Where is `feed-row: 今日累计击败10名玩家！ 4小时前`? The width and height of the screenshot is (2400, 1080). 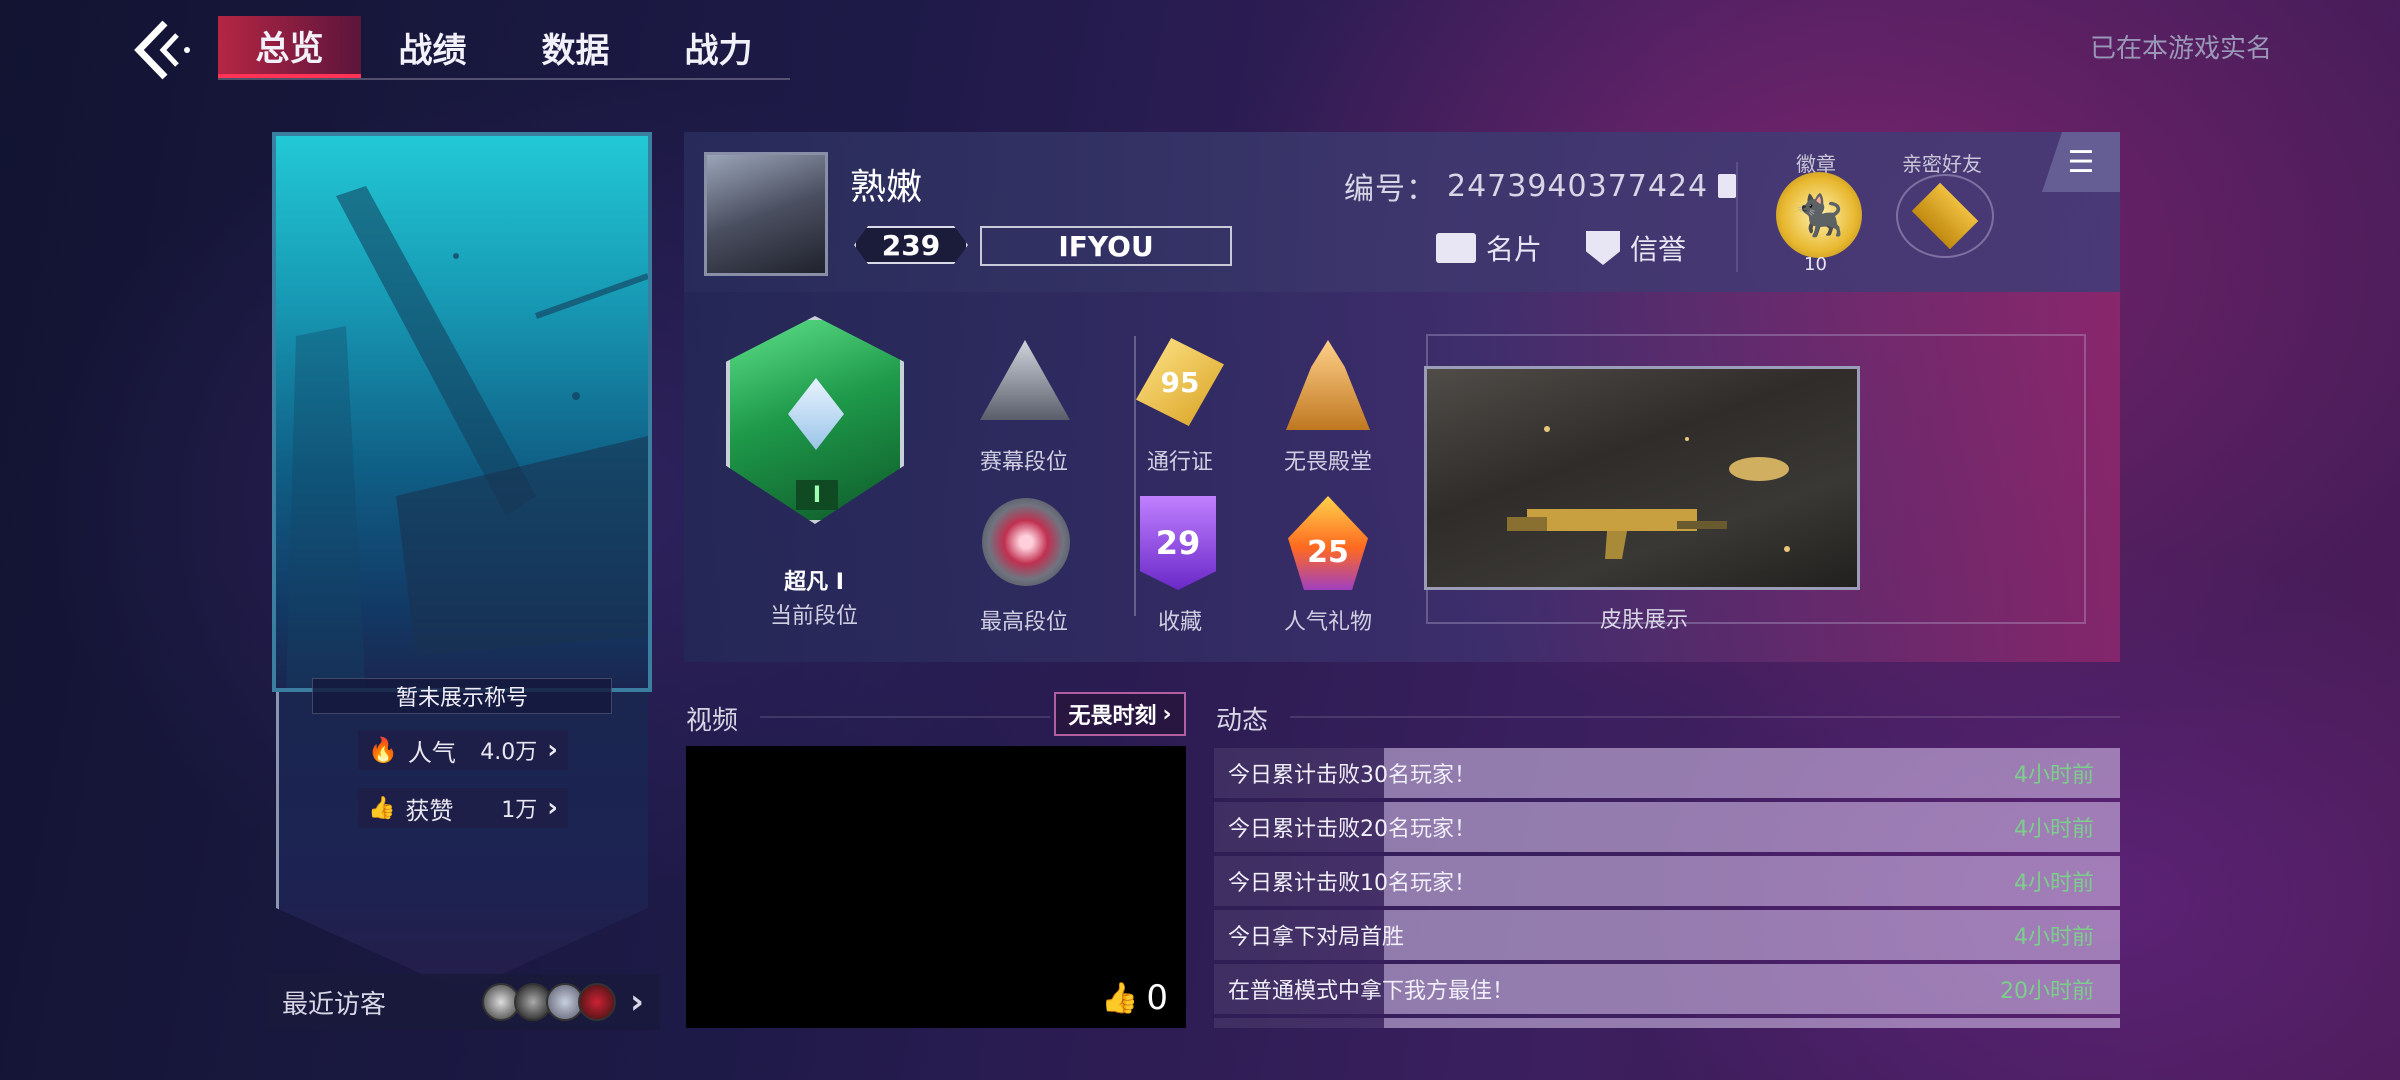
feed-row: 今日累计击败10名玩家！ 4小时前 is located at coordinates (1667, 881).